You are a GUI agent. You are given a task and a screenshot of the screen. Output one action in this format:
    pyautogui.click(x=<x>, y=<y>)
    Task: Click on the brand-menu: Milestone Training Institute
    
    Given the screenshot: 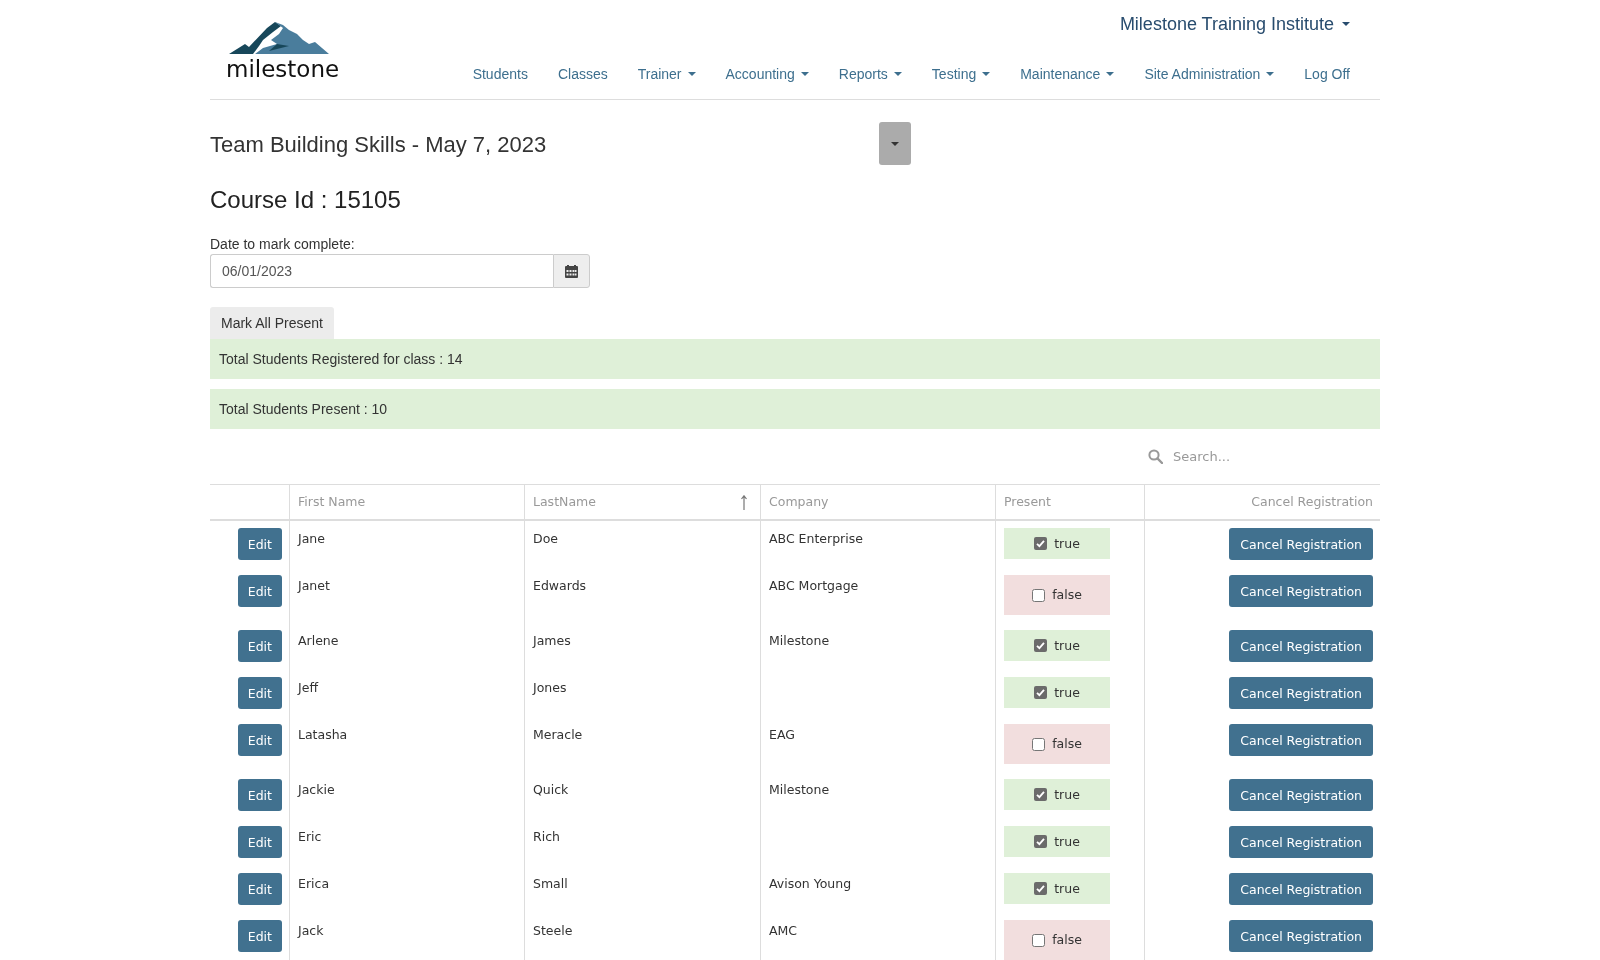 What is the action you would take?
    pyautogui.click(x=1234, y=24)
    